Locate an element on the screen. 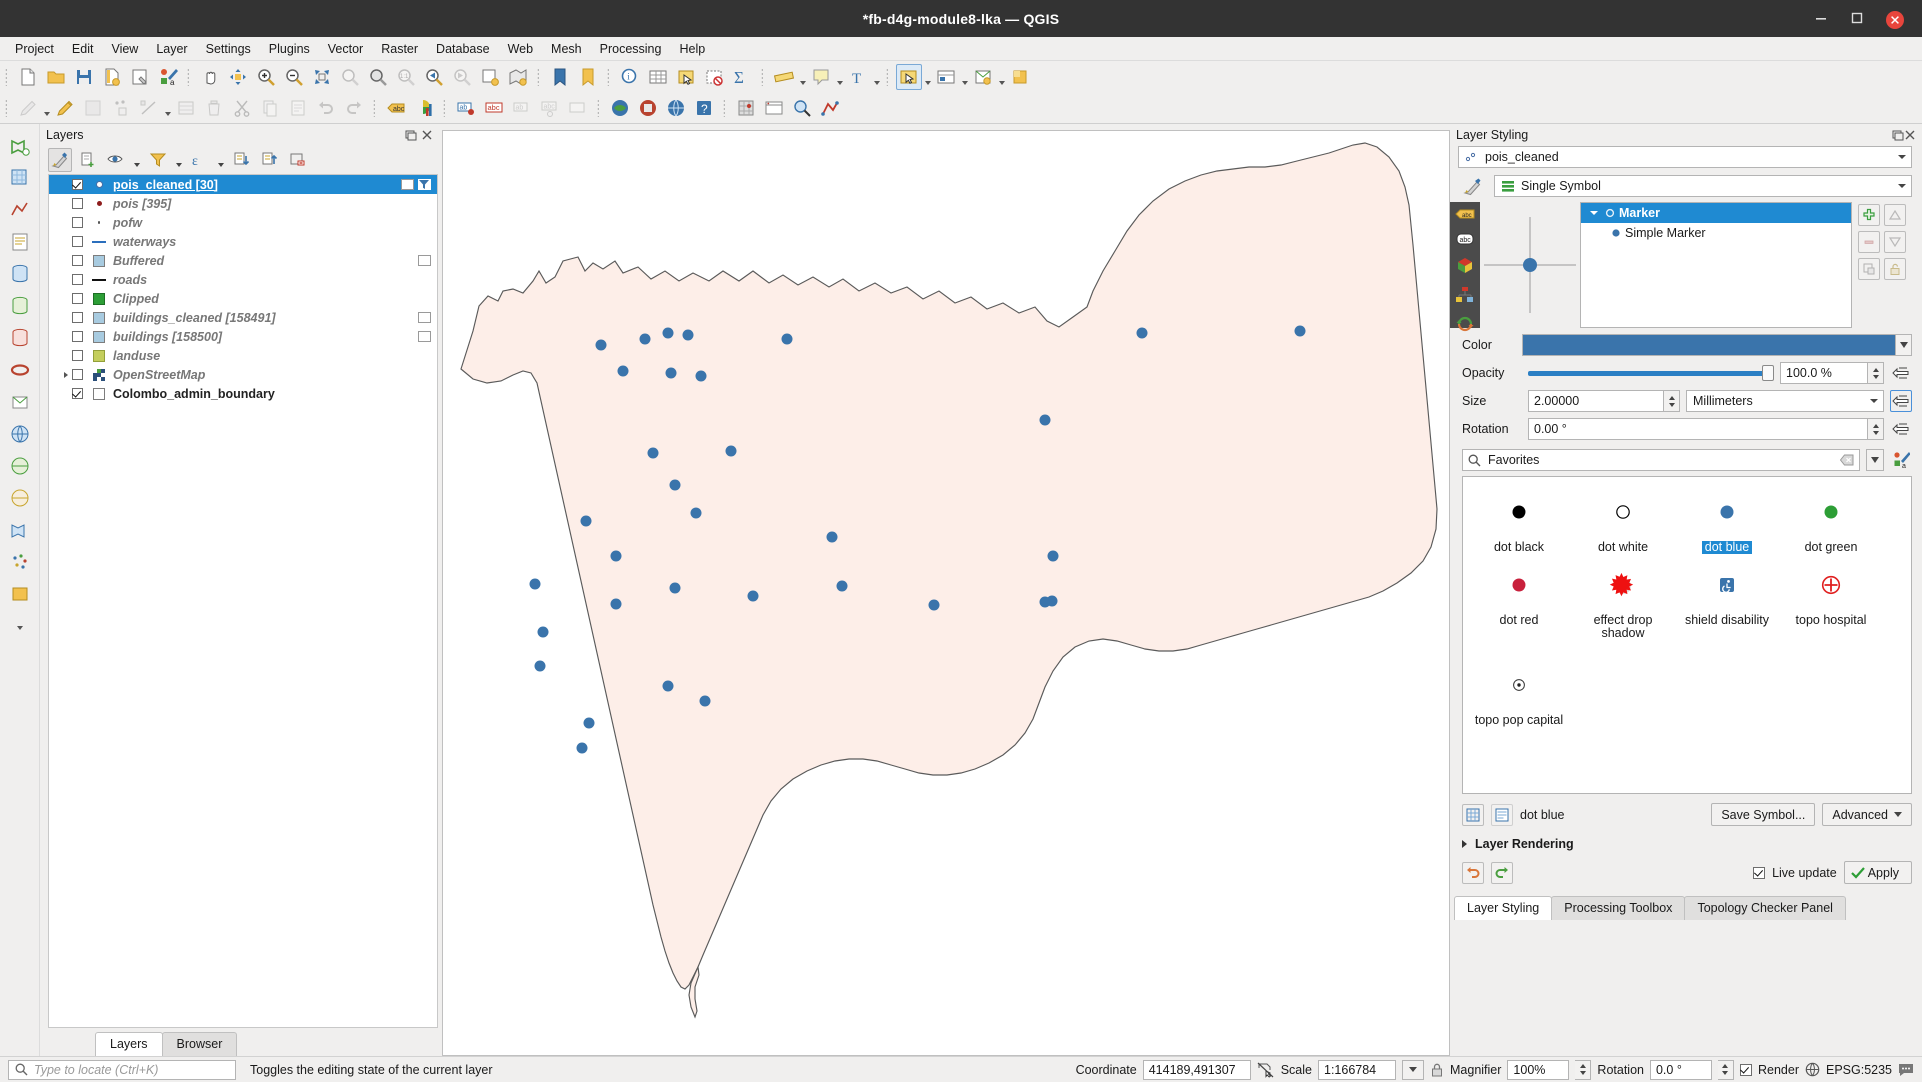 The height and width of the screenshot is (1082, 1922). new-bookmark-icon is located at coordinates (588, 77).